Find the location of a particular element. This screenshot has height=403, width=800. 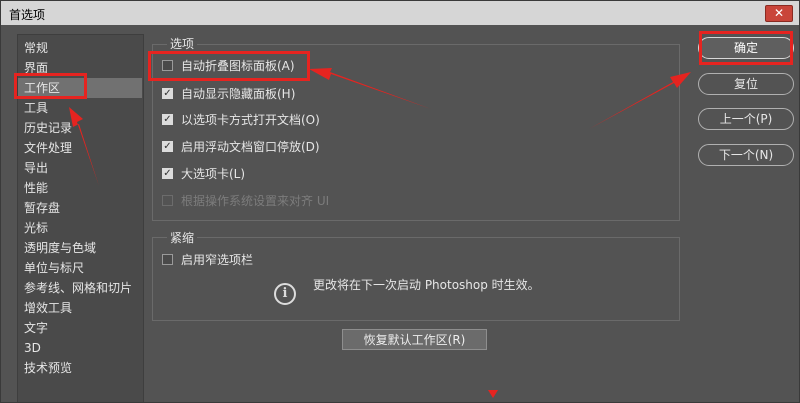

annotation-arrow-option is located at coordinates (370, 88).